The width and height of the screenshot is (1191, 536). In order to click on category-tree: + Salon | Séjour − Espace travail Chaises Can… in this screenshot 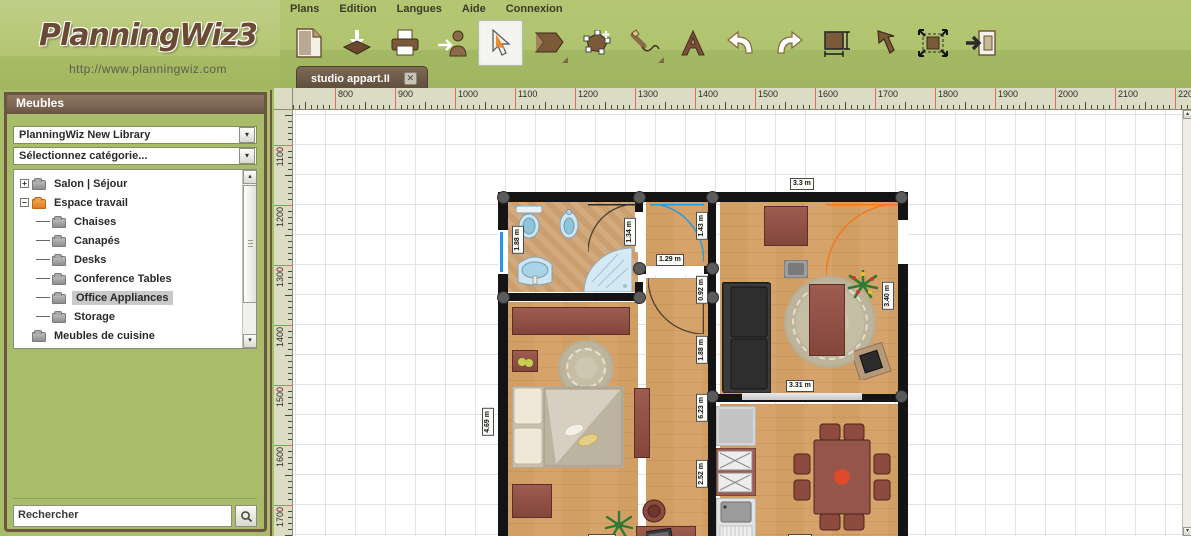, I will do `click(135, 259)`.